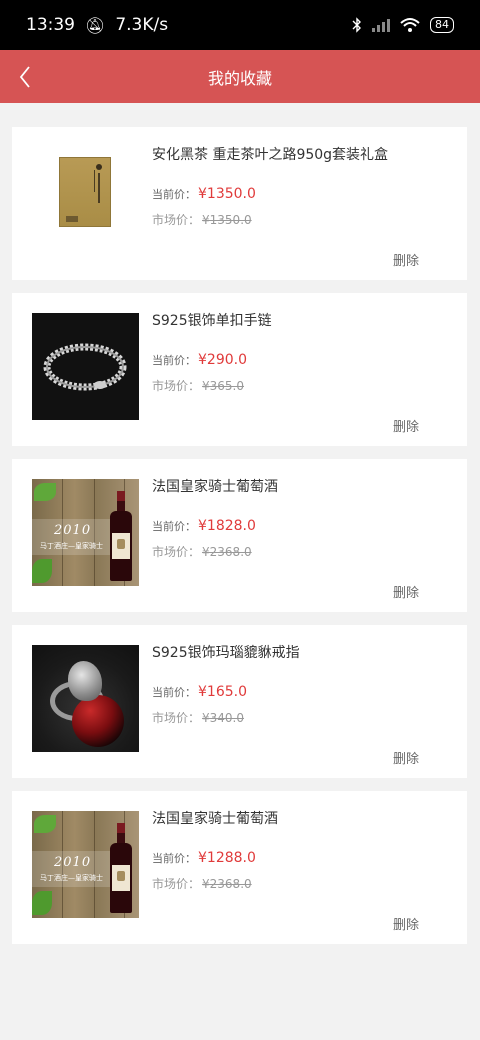 Image resolution: width=480 pixels, height=1040 pixels. I want to click on current-price-row: 当前价： ¥1288.0, so click(204, 858).